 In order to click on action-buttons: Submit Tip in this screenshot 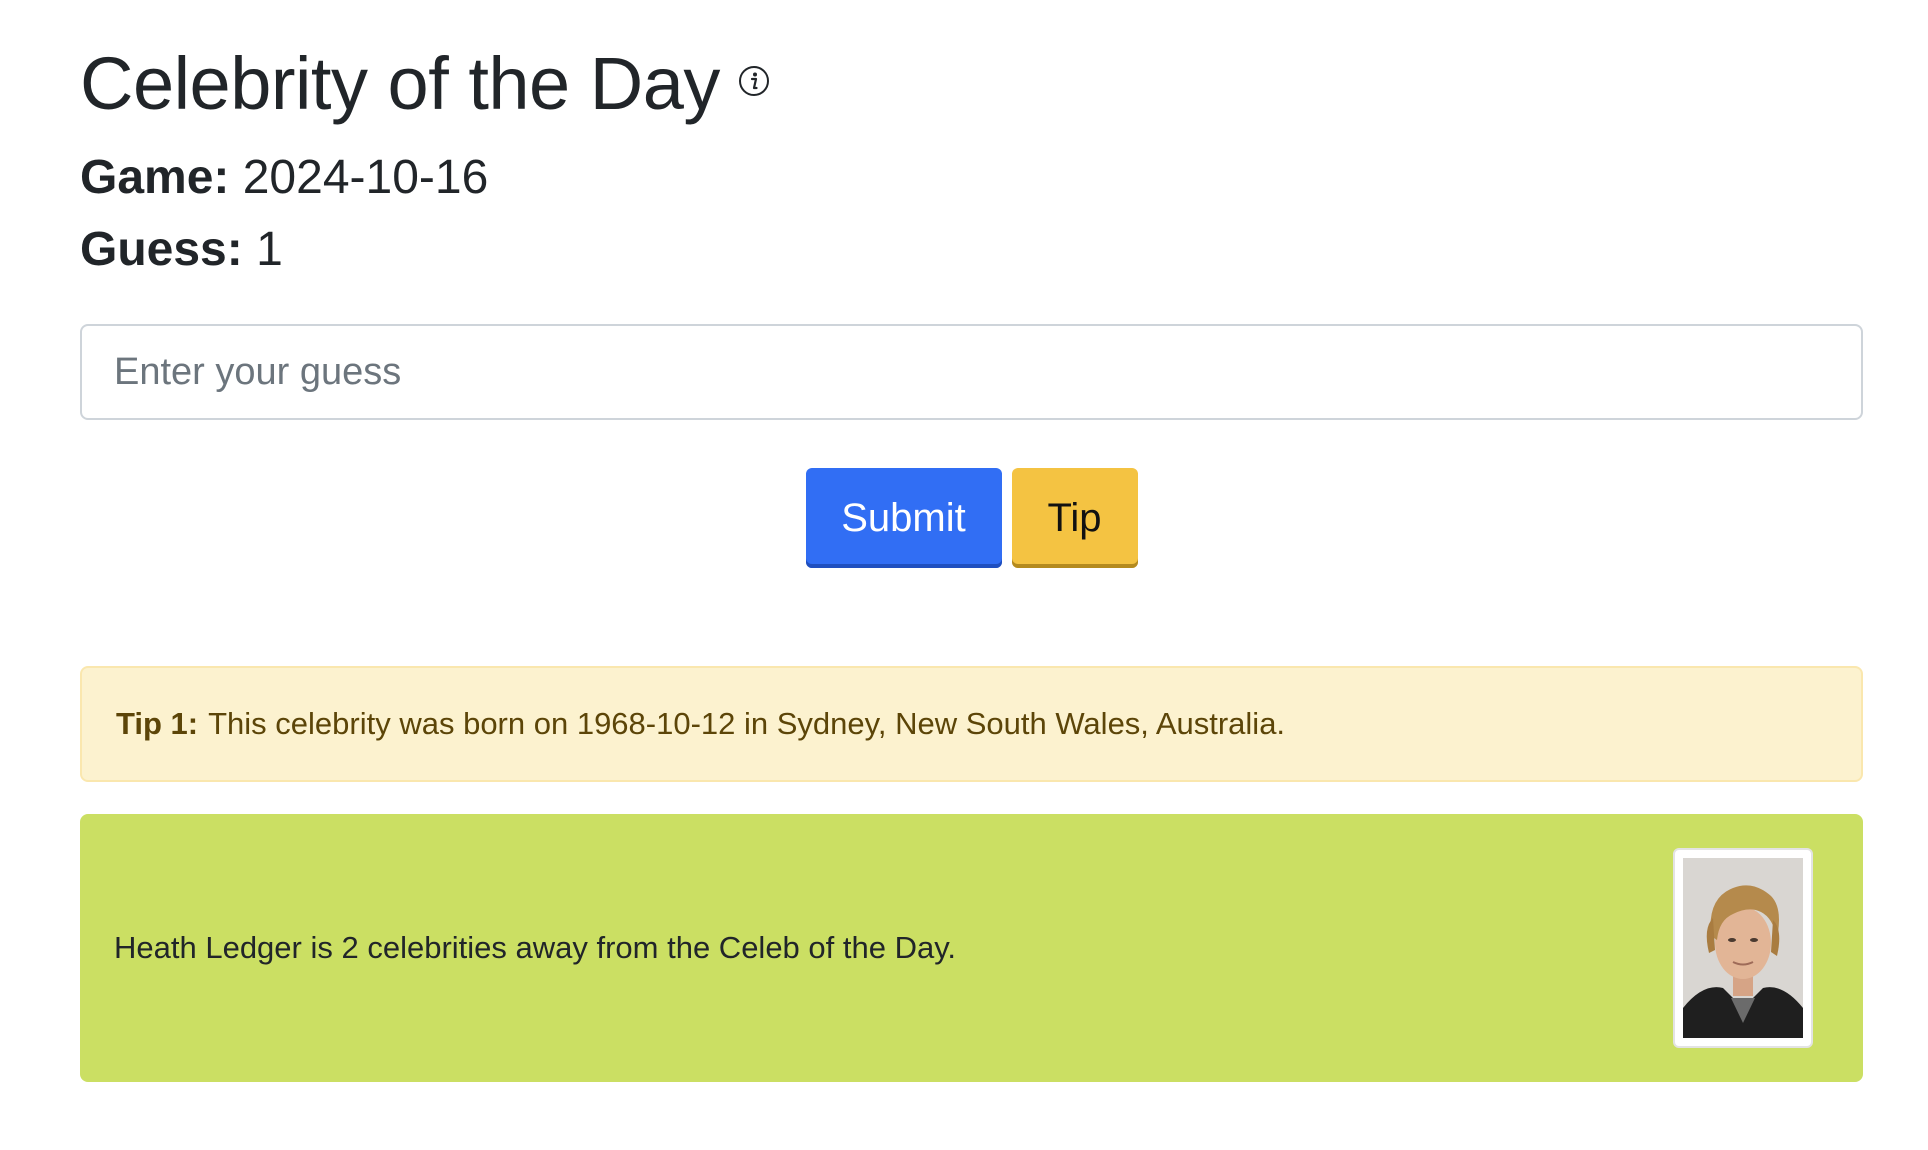, I will do `click(971, 518)`.